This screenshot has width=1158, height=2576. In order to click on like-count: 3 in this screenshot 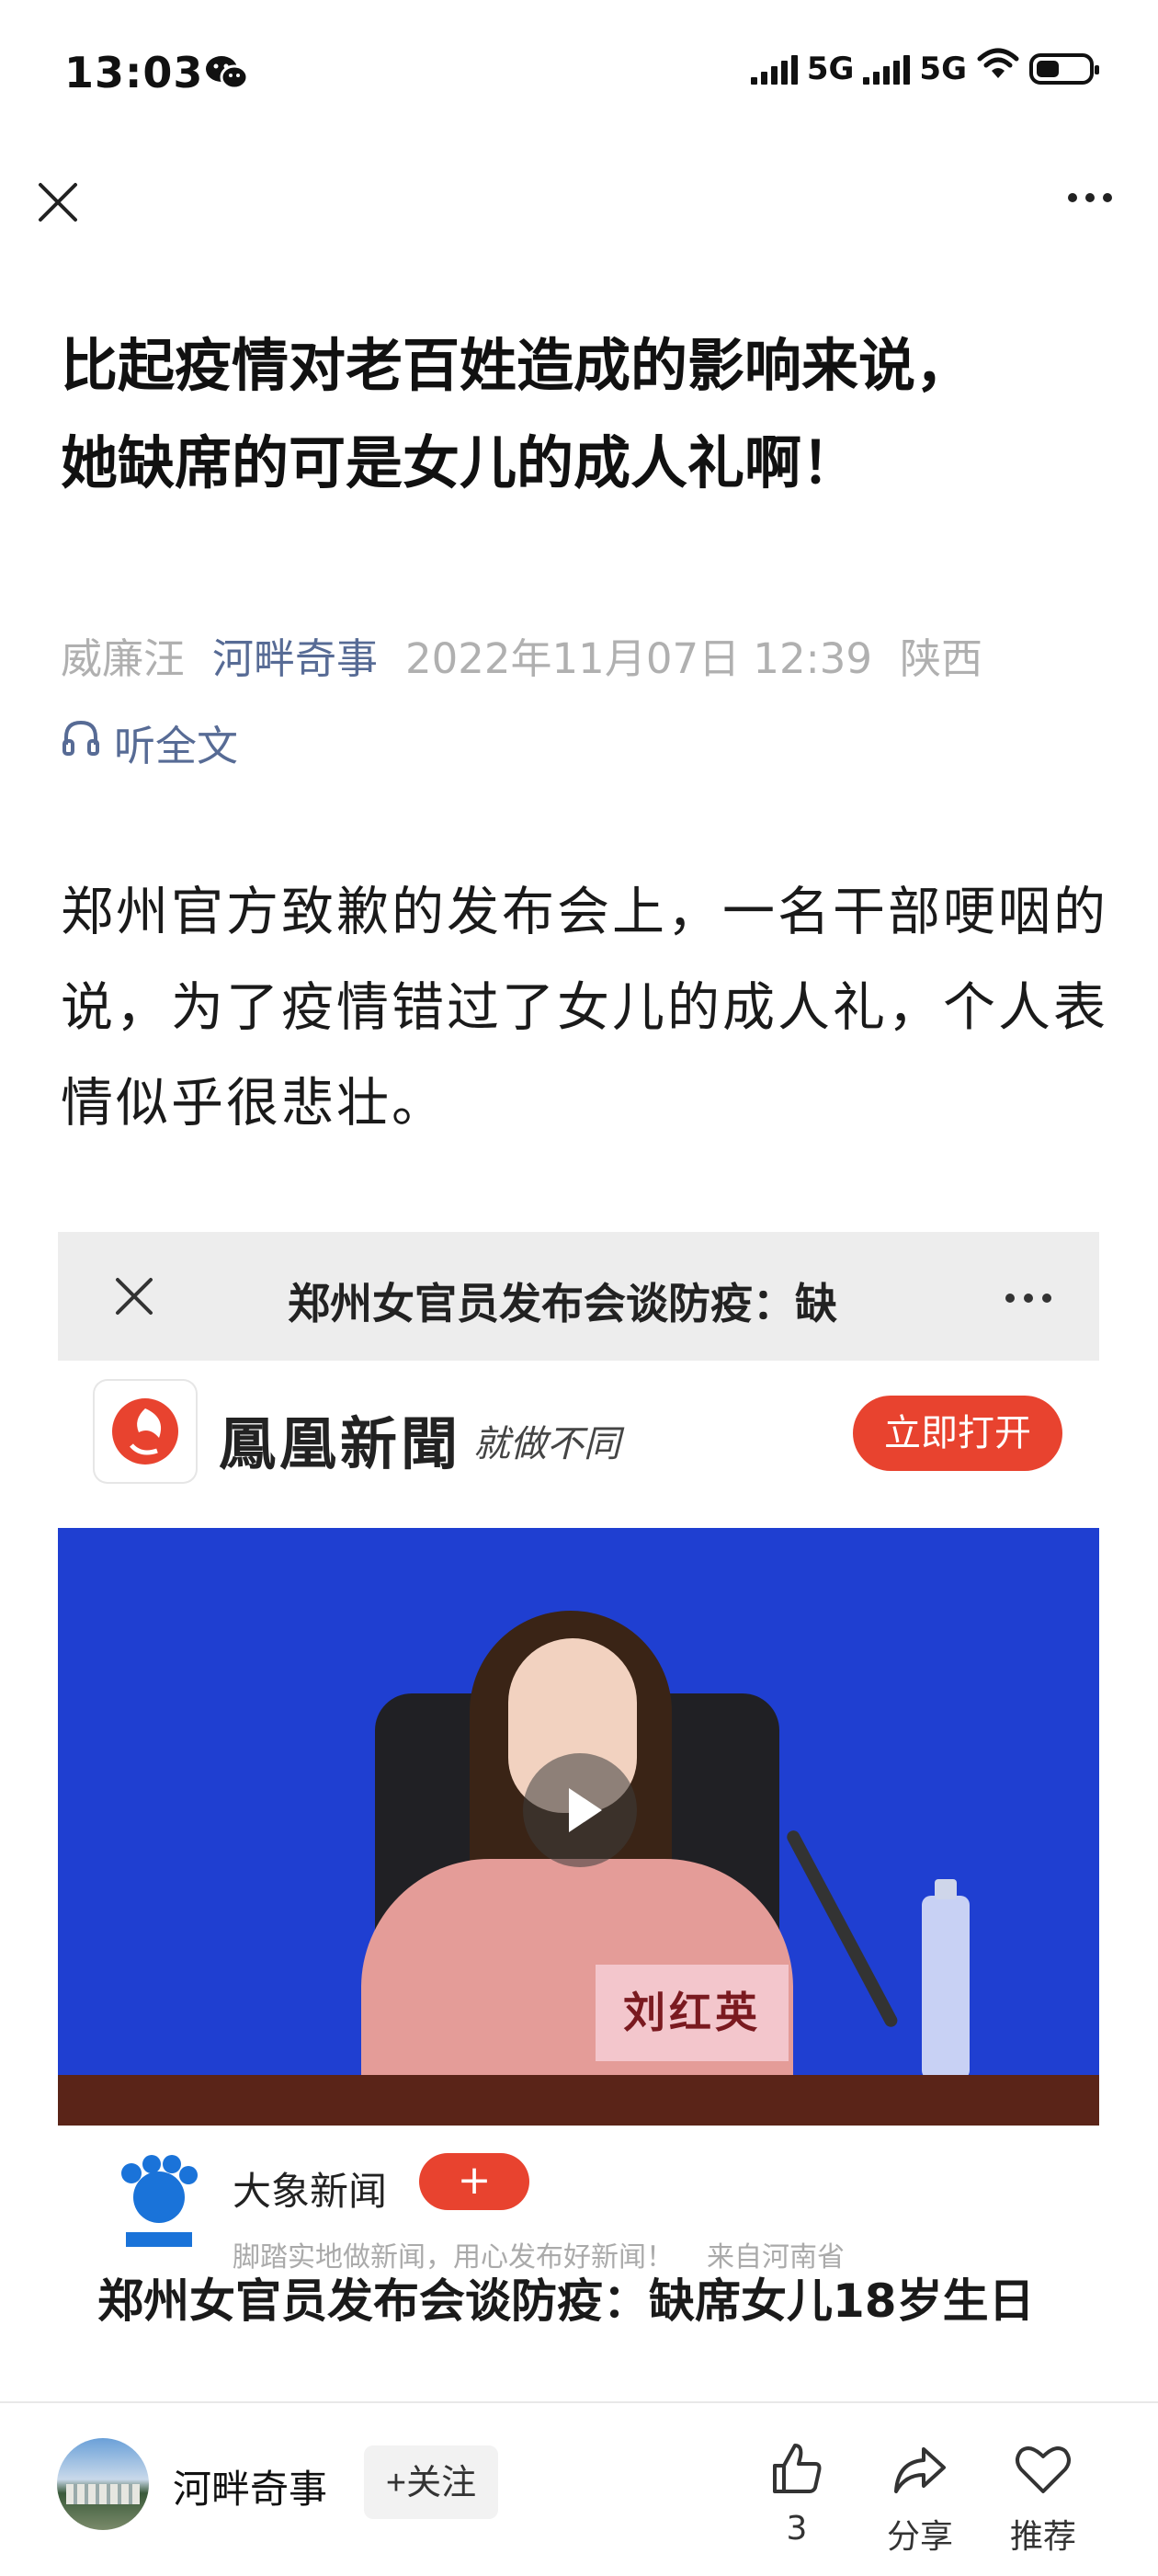, I will do `click(797, 2529)`.